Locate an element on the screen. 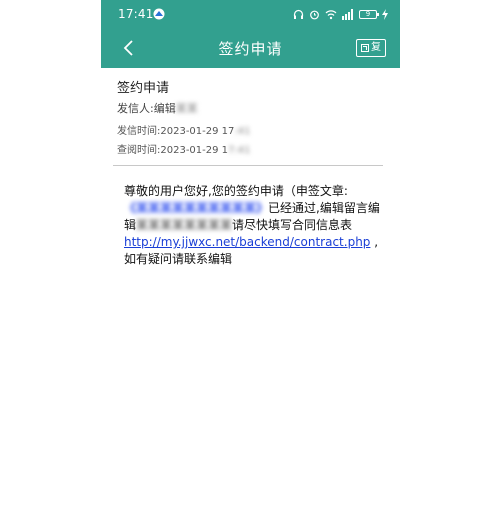 This screenshot has height=532, width=500. nav-bar: 签约申请 复 is located at coordinates (250, 48).